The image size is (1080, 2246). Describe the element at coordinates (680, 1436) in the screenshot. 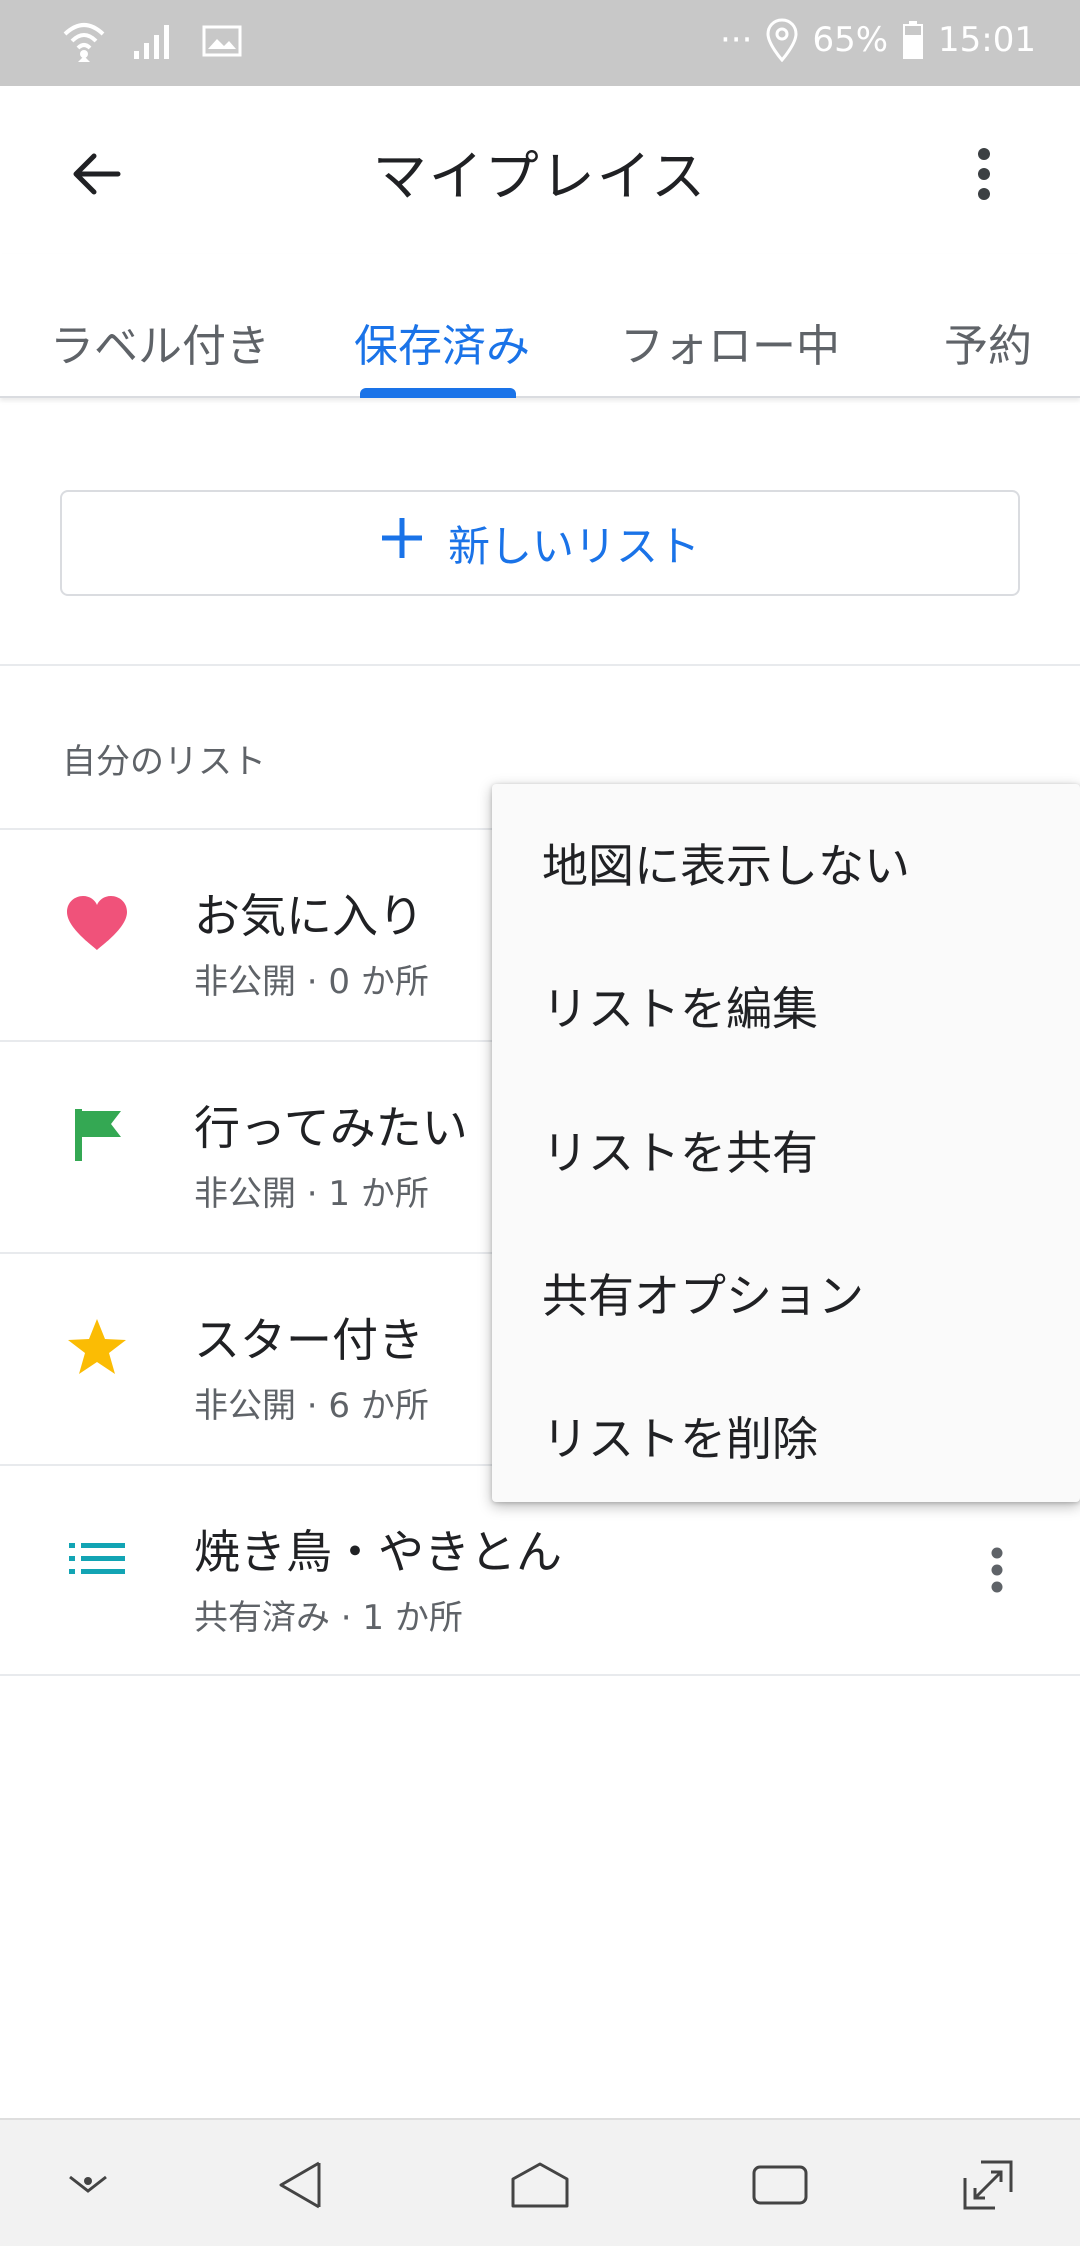

I see `menu-item-delete-list: リストを削除` at that location.